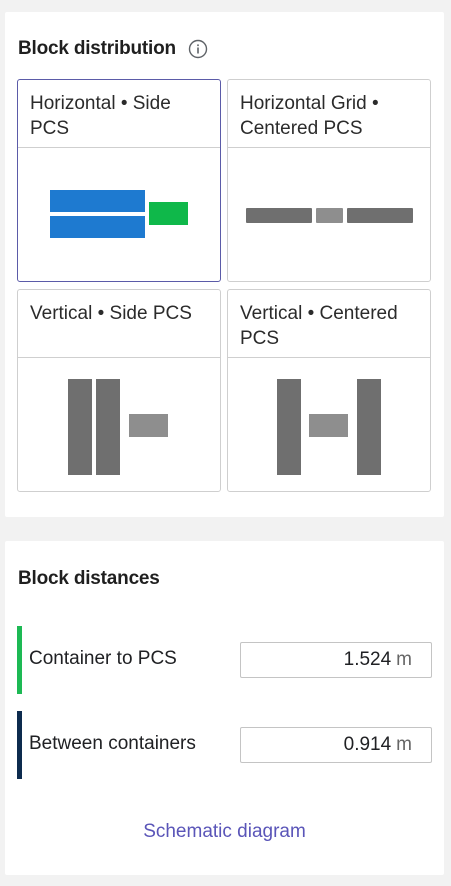  What do you see at coordinates (309, 116) in the screenshot?
I see `option-label: Horizontal Grid • Centered PCS` at bounding box center [309, 116].